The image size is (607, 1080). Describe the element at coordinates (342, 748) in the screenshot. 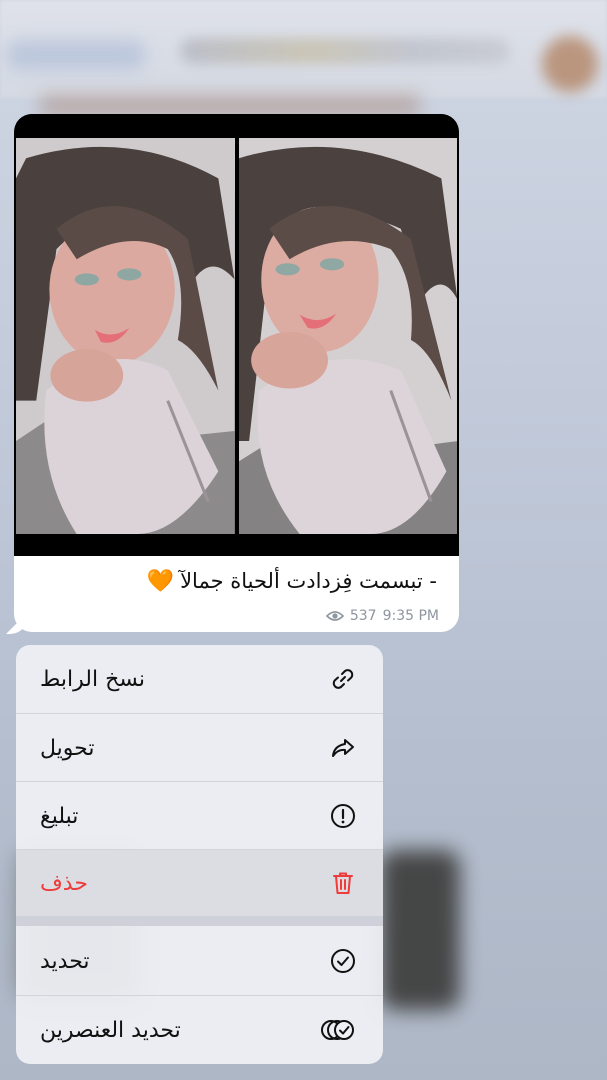

I see `forward-icon` at that location.